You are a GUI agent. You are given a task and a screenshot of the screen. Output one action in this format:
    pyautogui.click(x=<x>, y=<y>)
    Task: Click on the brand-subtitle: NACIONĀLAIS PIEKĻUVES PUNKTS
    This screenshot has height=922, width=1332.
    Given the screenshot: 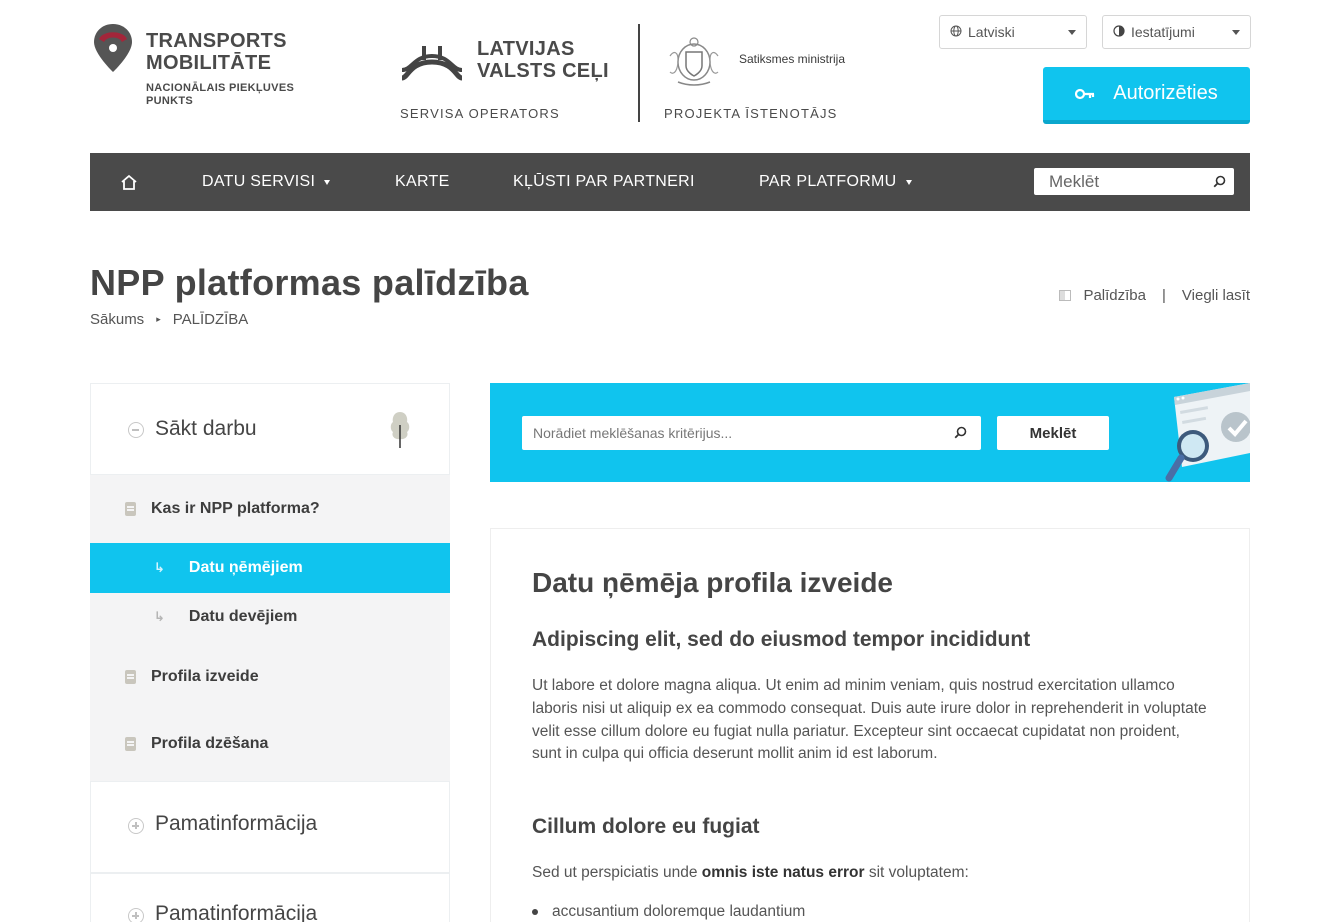 What is the action you would take?
    pyautogui.click(x=220, y=95)
    